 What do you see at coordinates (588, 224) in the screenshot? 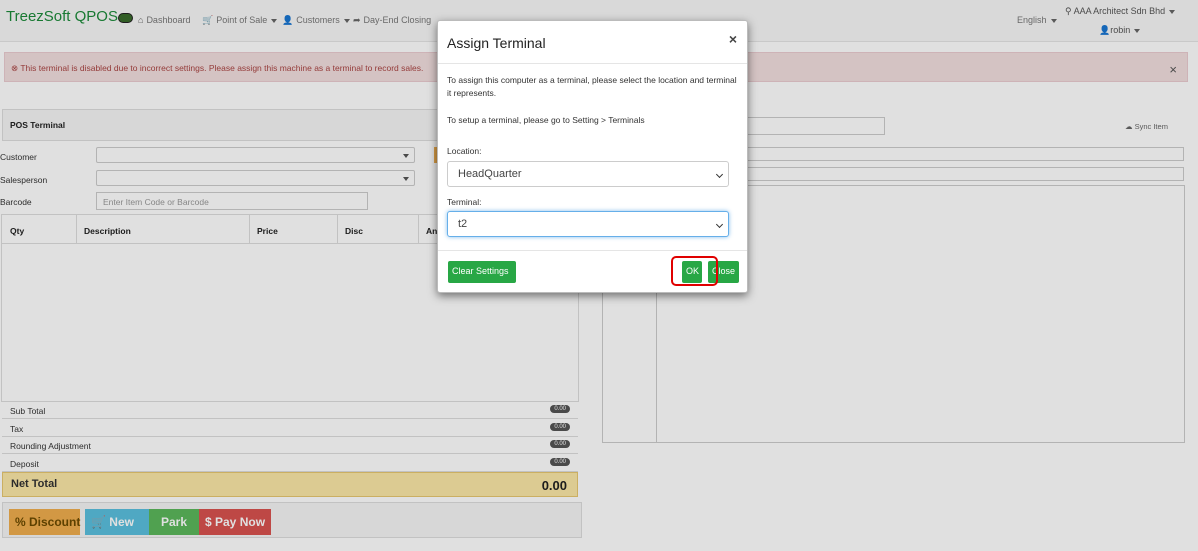
I see `terminal-select: t2` at bounding box center [588, 224].